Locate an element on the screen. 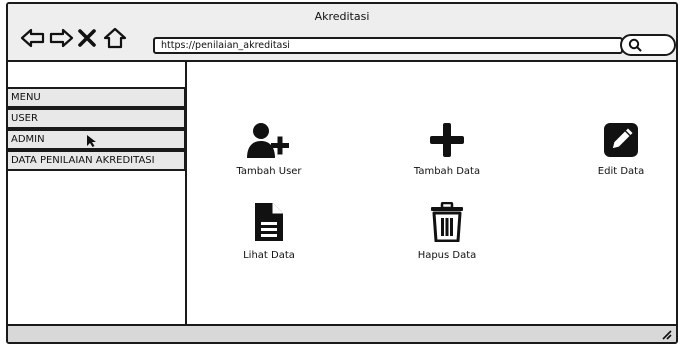  action-label: Tambah User is located at coordinates (269, 171).